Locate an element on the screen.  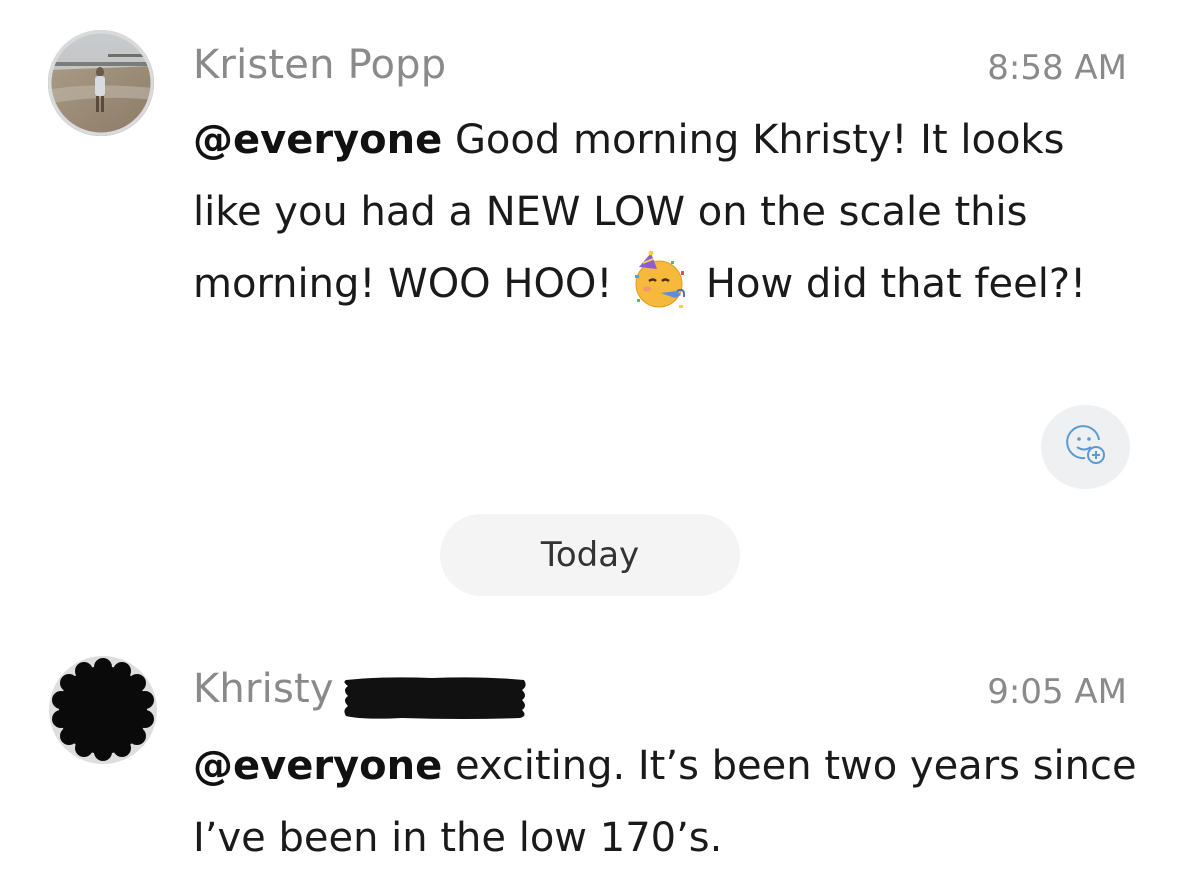
sender-name: Kristen Popp is located at coordinates (319, 65).